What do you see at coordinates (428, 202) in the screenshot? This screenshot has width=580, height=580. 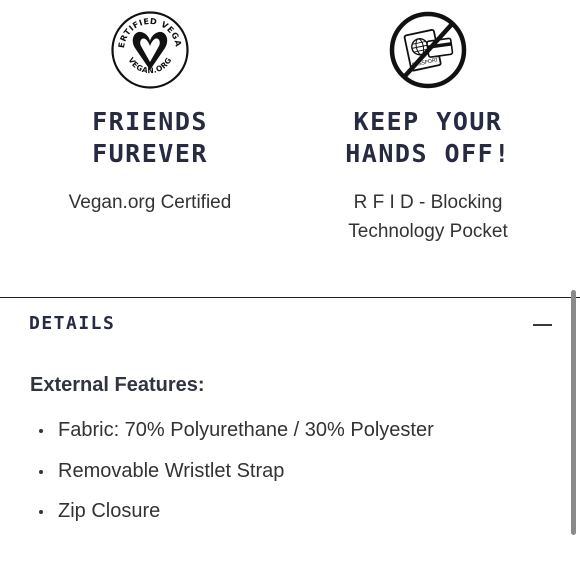 I see `feature-description-line: R F I D - Blocking` at bounding box center [428, 202].